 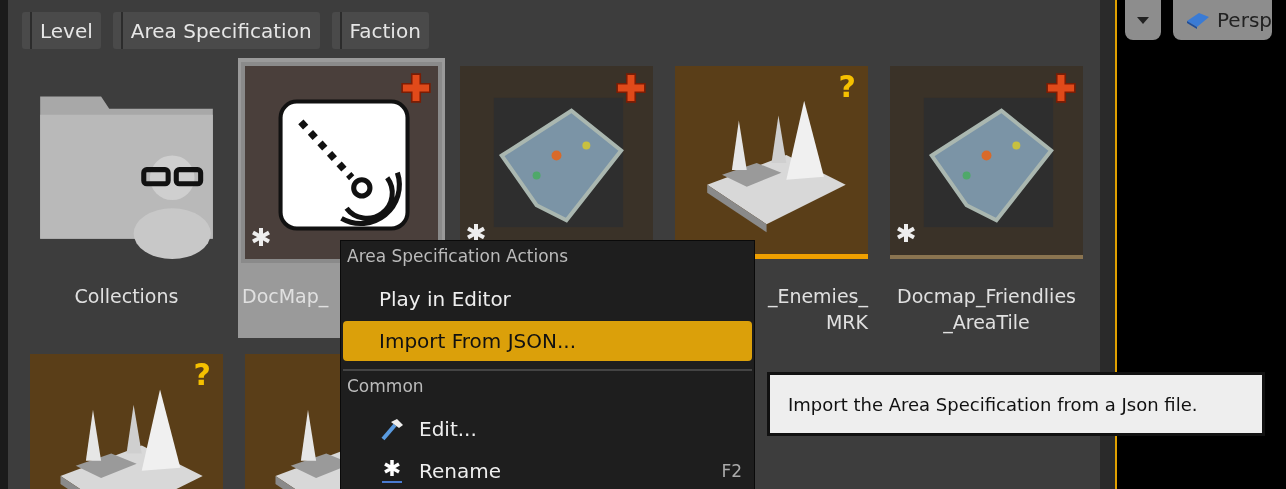 What do you see at coordinates (1016, 404) in the screenshot?
I see `tooltip: Import the Area Specification from a Json file.` at bounding box center [1016, 404].